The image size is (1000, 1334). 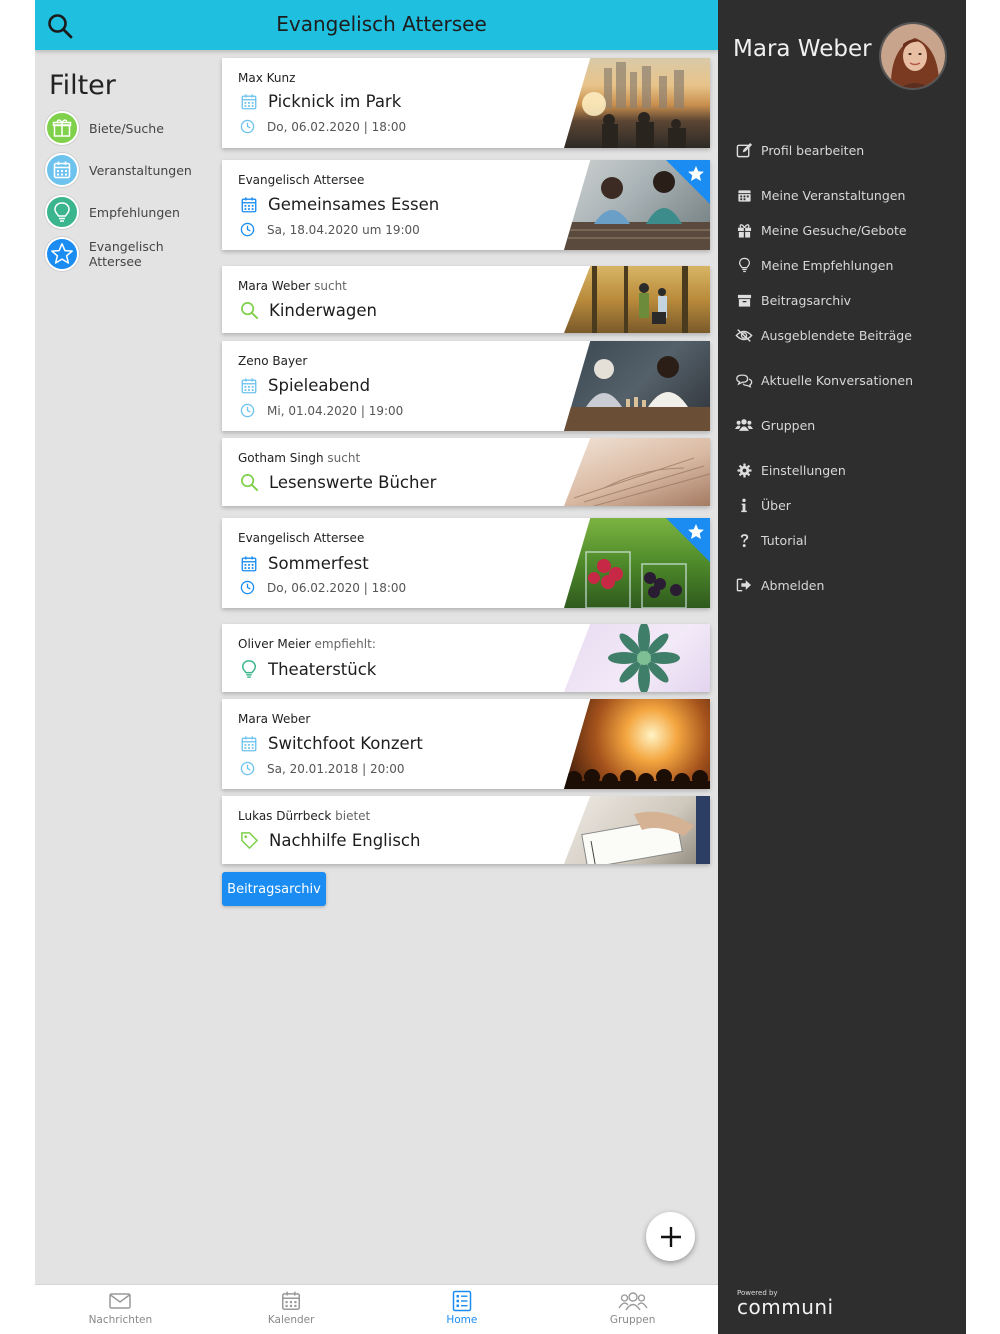 I want to click on drawer-item-tutorial: Tutorial, so click(x=771, y=540).